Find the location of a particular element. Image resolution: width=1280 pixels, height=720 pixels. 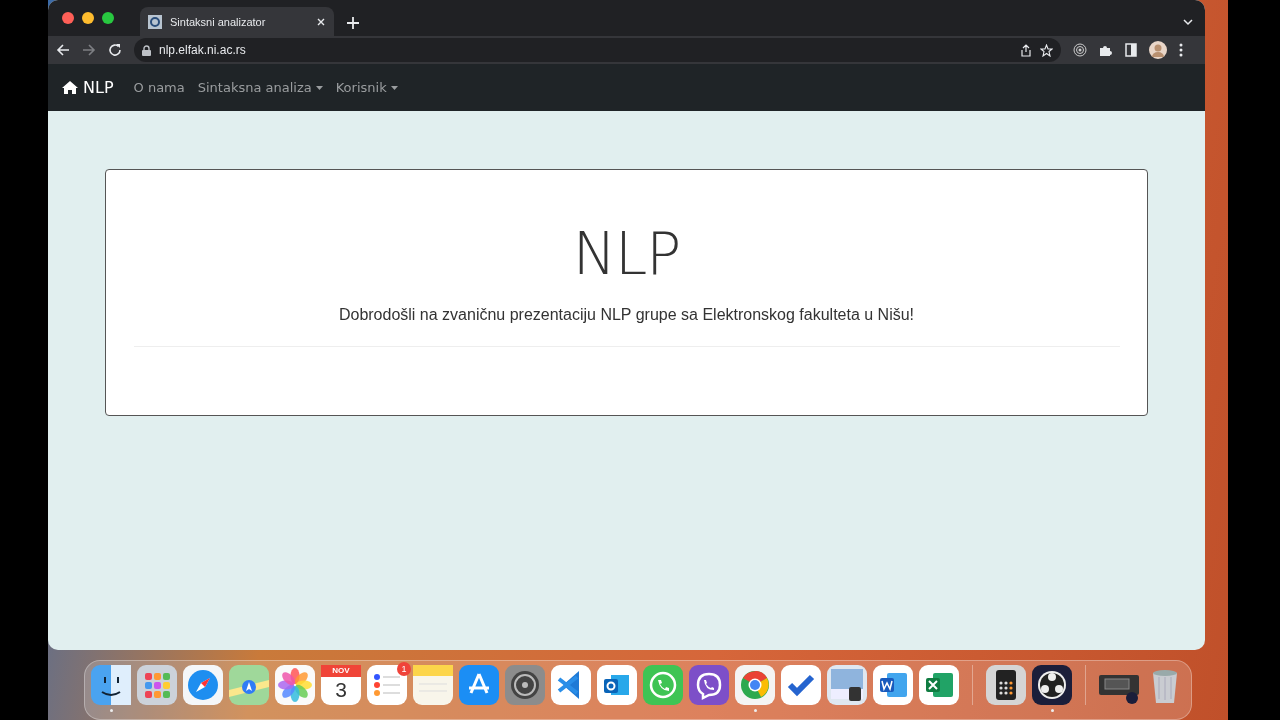

brand-link: NLP is located at coordinates (88, 87).